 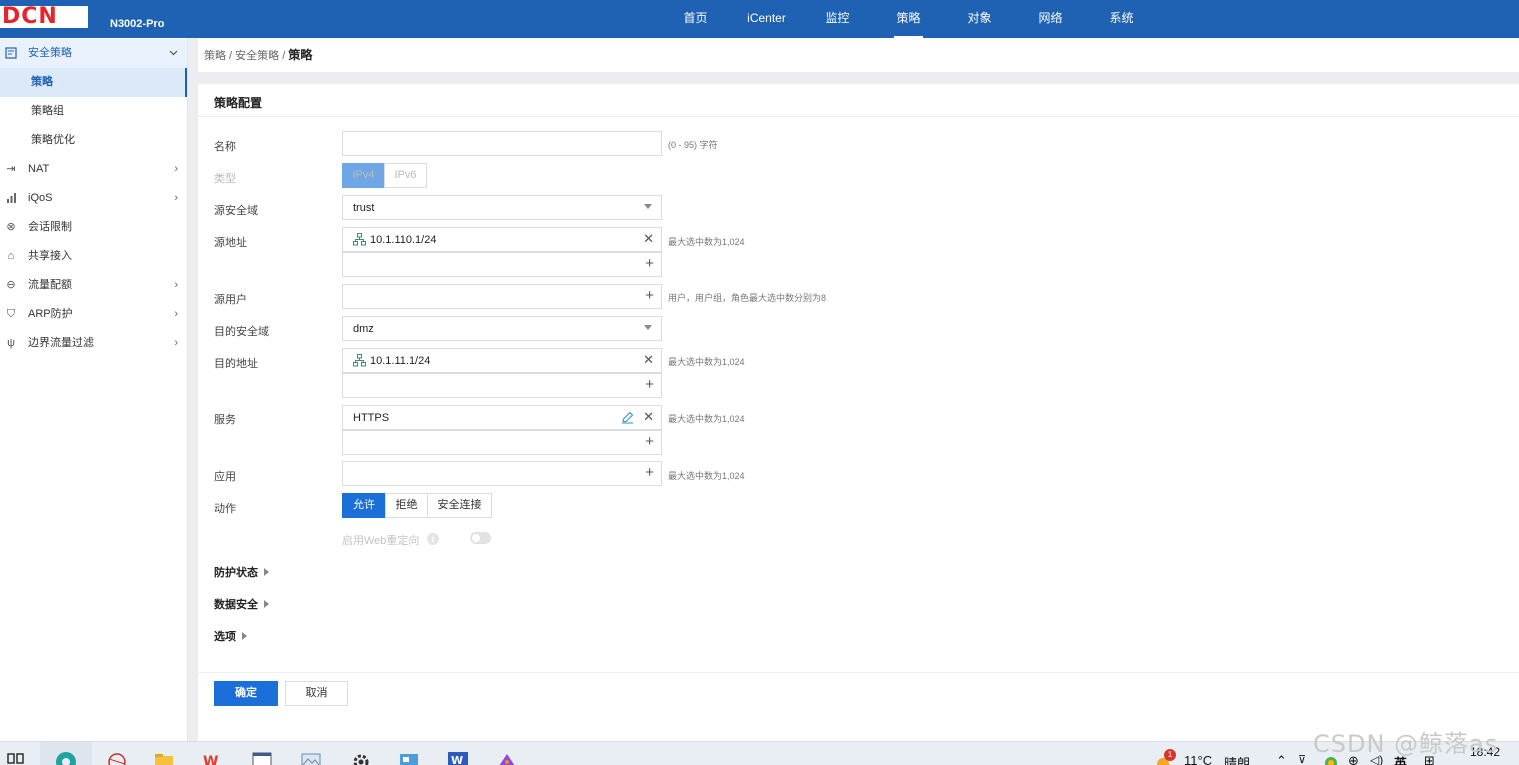 What do you see at coordinates (502, 360) in the screenshot?
I see `dst-addr-selected: 10.1.11.1/24 ✕` at bounding box center [502, 360].